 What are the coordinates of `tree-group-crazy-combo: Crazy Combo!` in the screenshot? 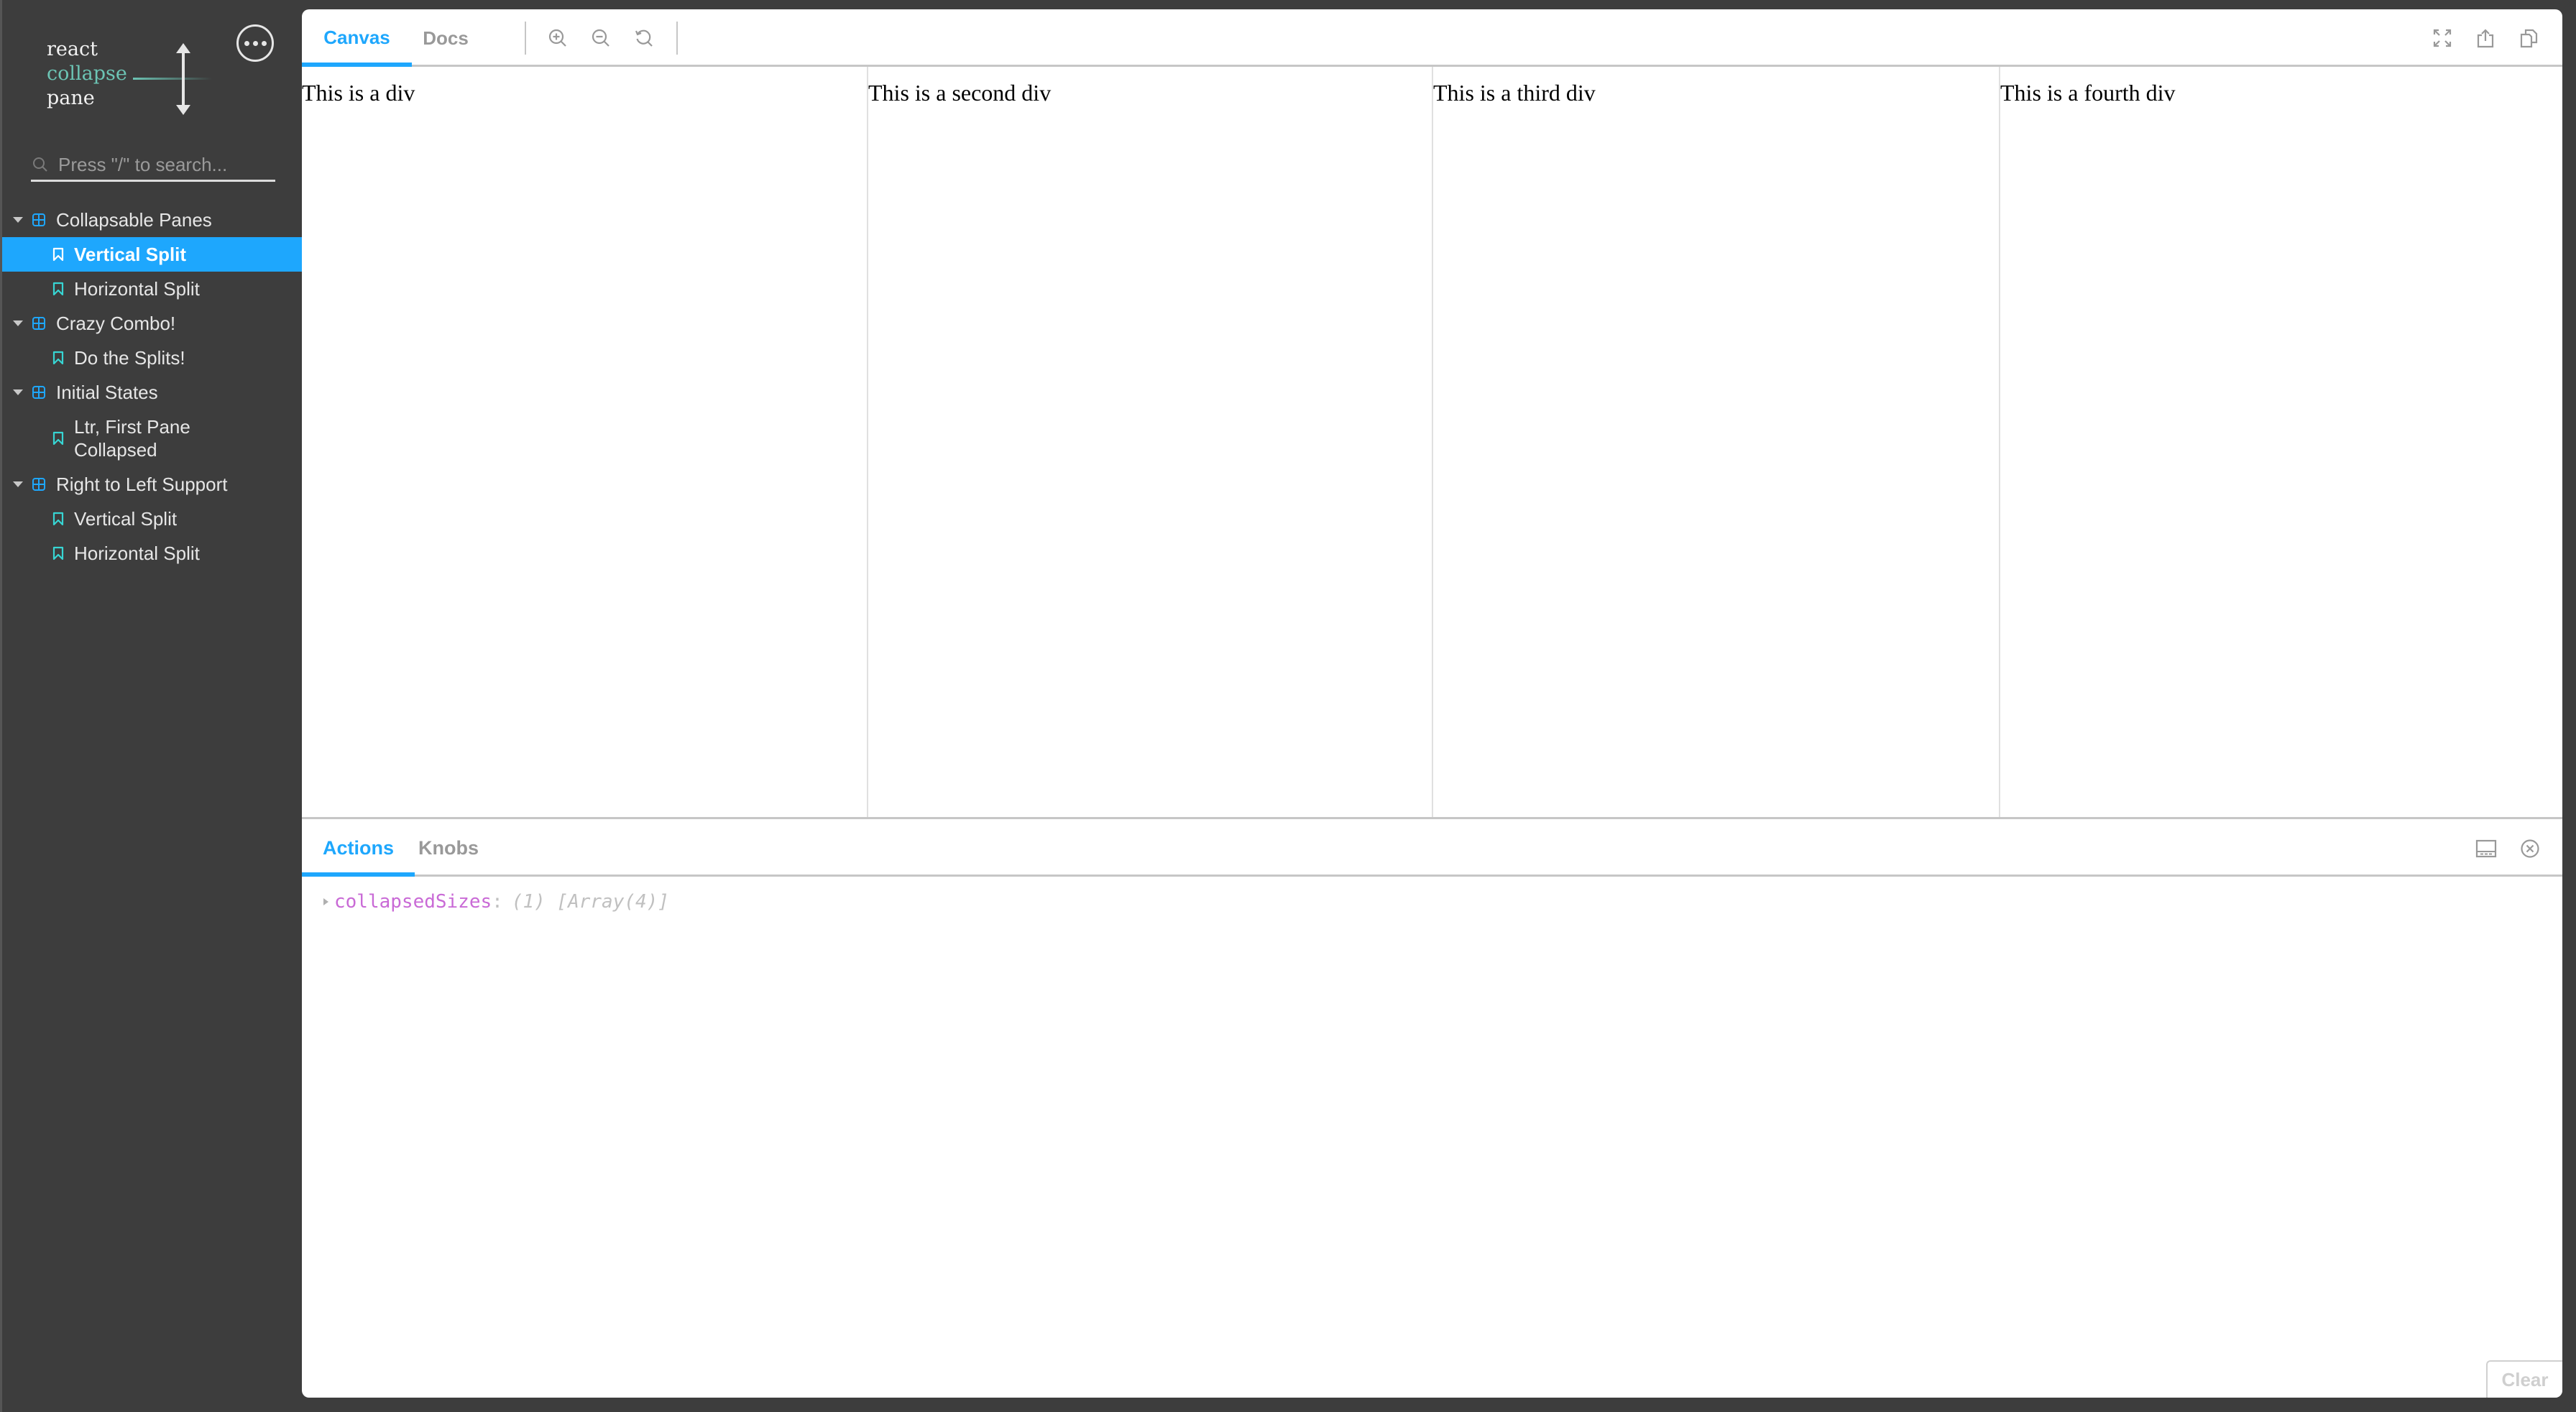 It's located at (153, 323).